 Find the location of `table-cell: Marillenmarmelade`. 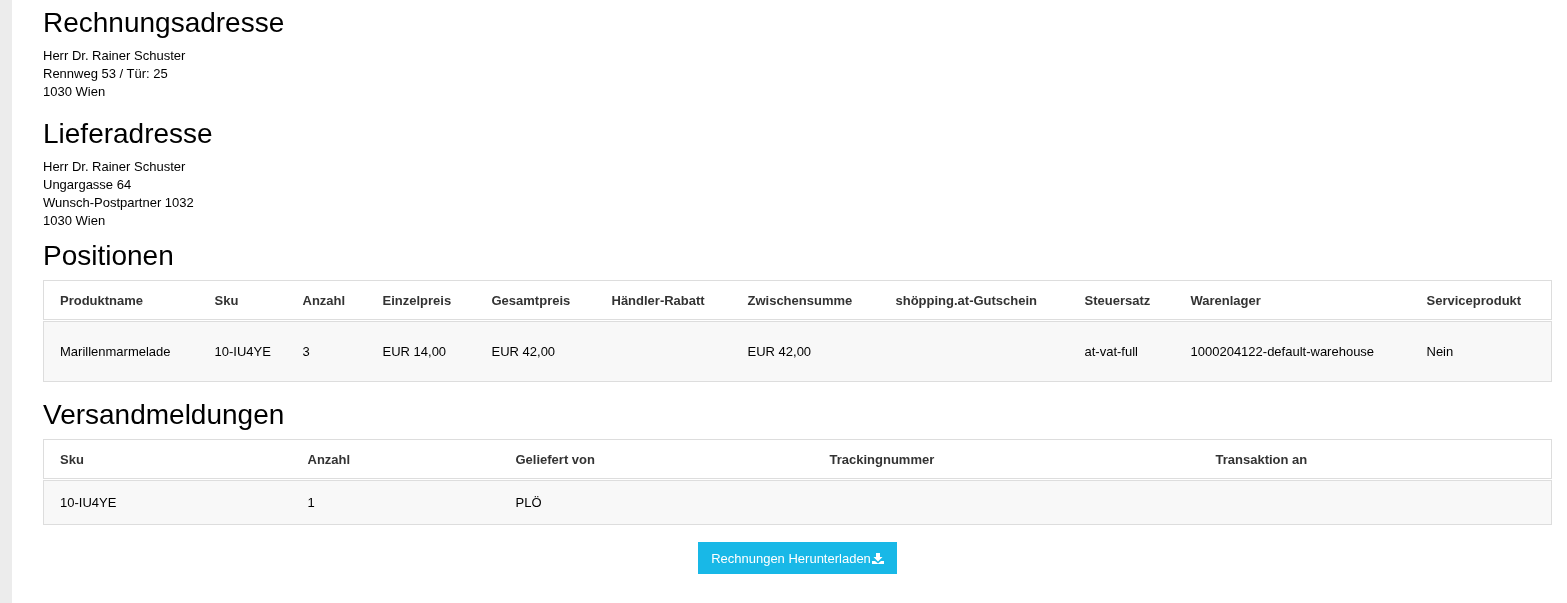

table-cell: Marillenmarmelade is located at coordinates (115, 351).